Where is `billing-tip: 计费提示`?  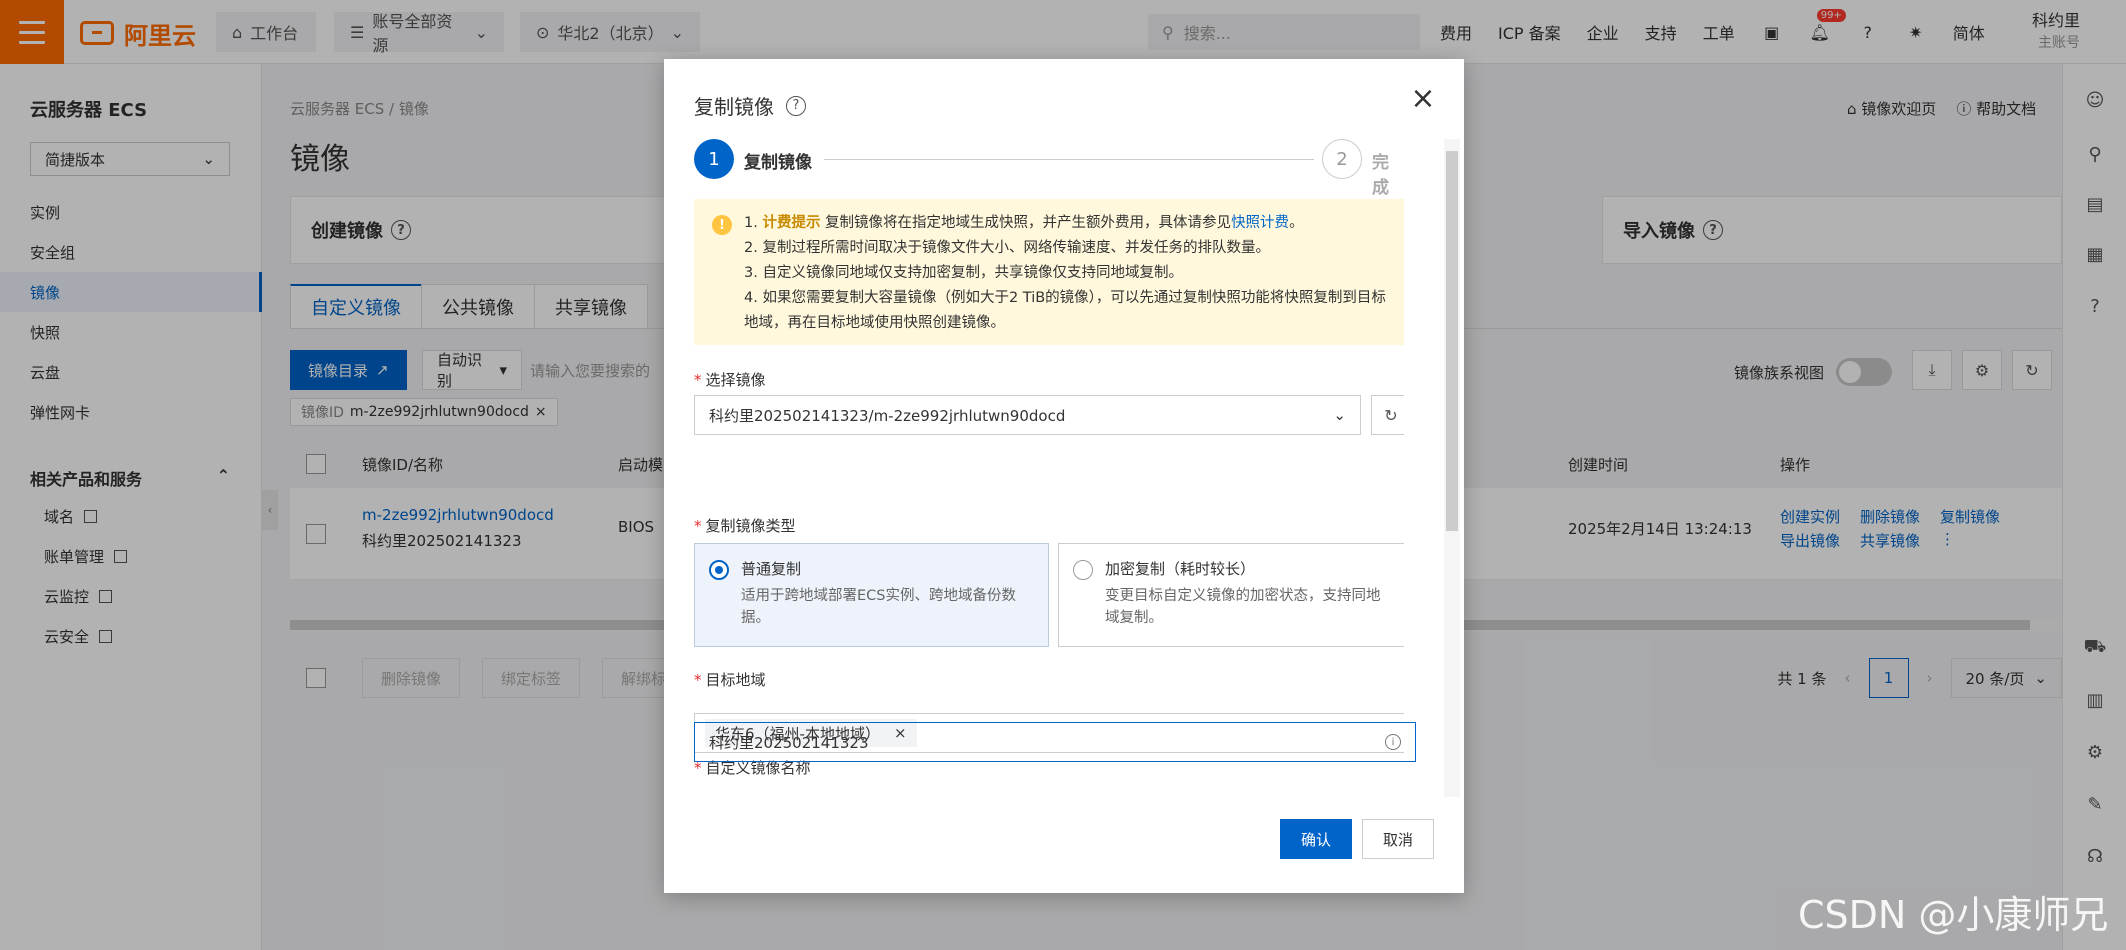 billing-tip: 计费提示 is located at coordinates (791, 223).